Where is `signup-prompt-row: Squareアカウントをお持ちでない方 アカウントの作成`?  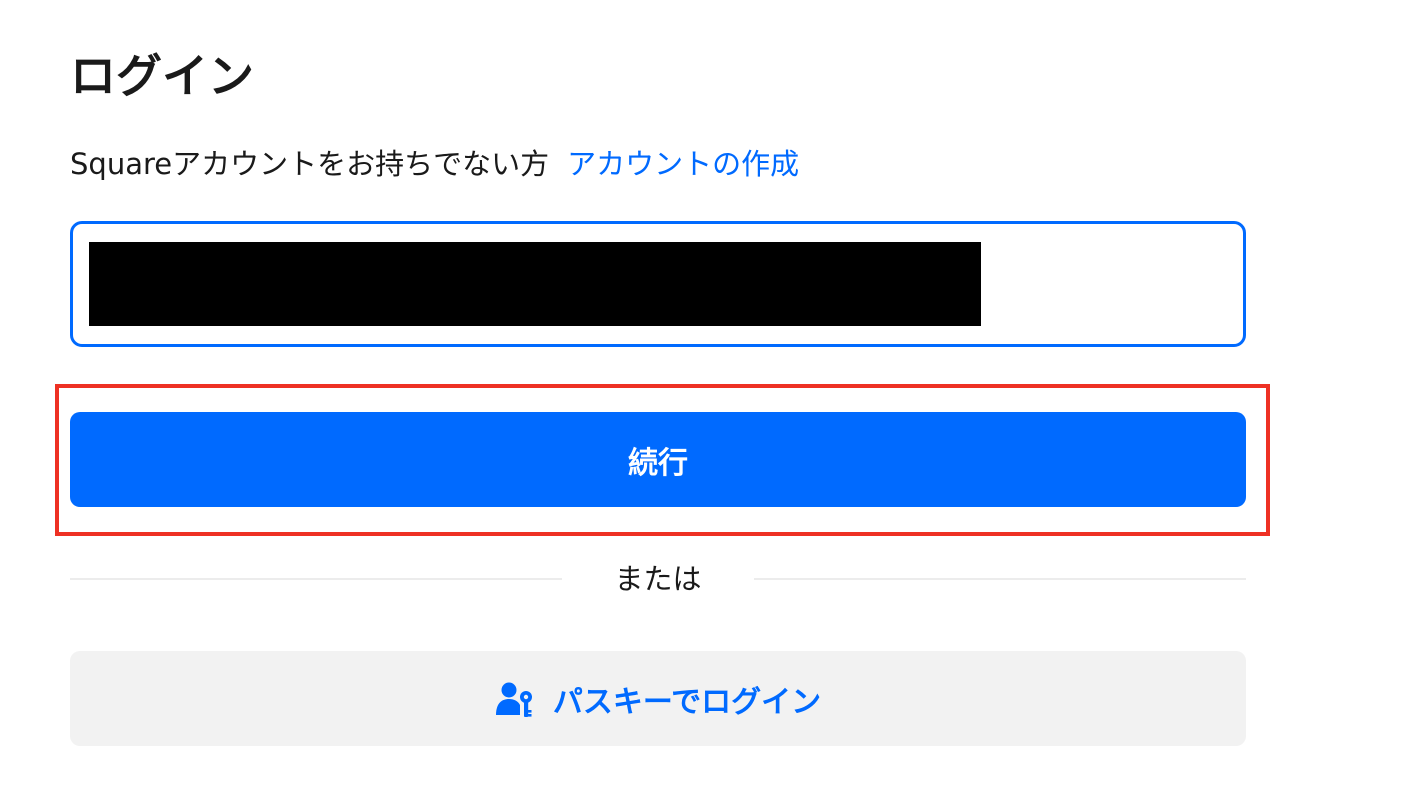
signup-prompt-row: Squareアカウントをお持ちでない方 アカウントの作成 is located at coordinates (434, 164).